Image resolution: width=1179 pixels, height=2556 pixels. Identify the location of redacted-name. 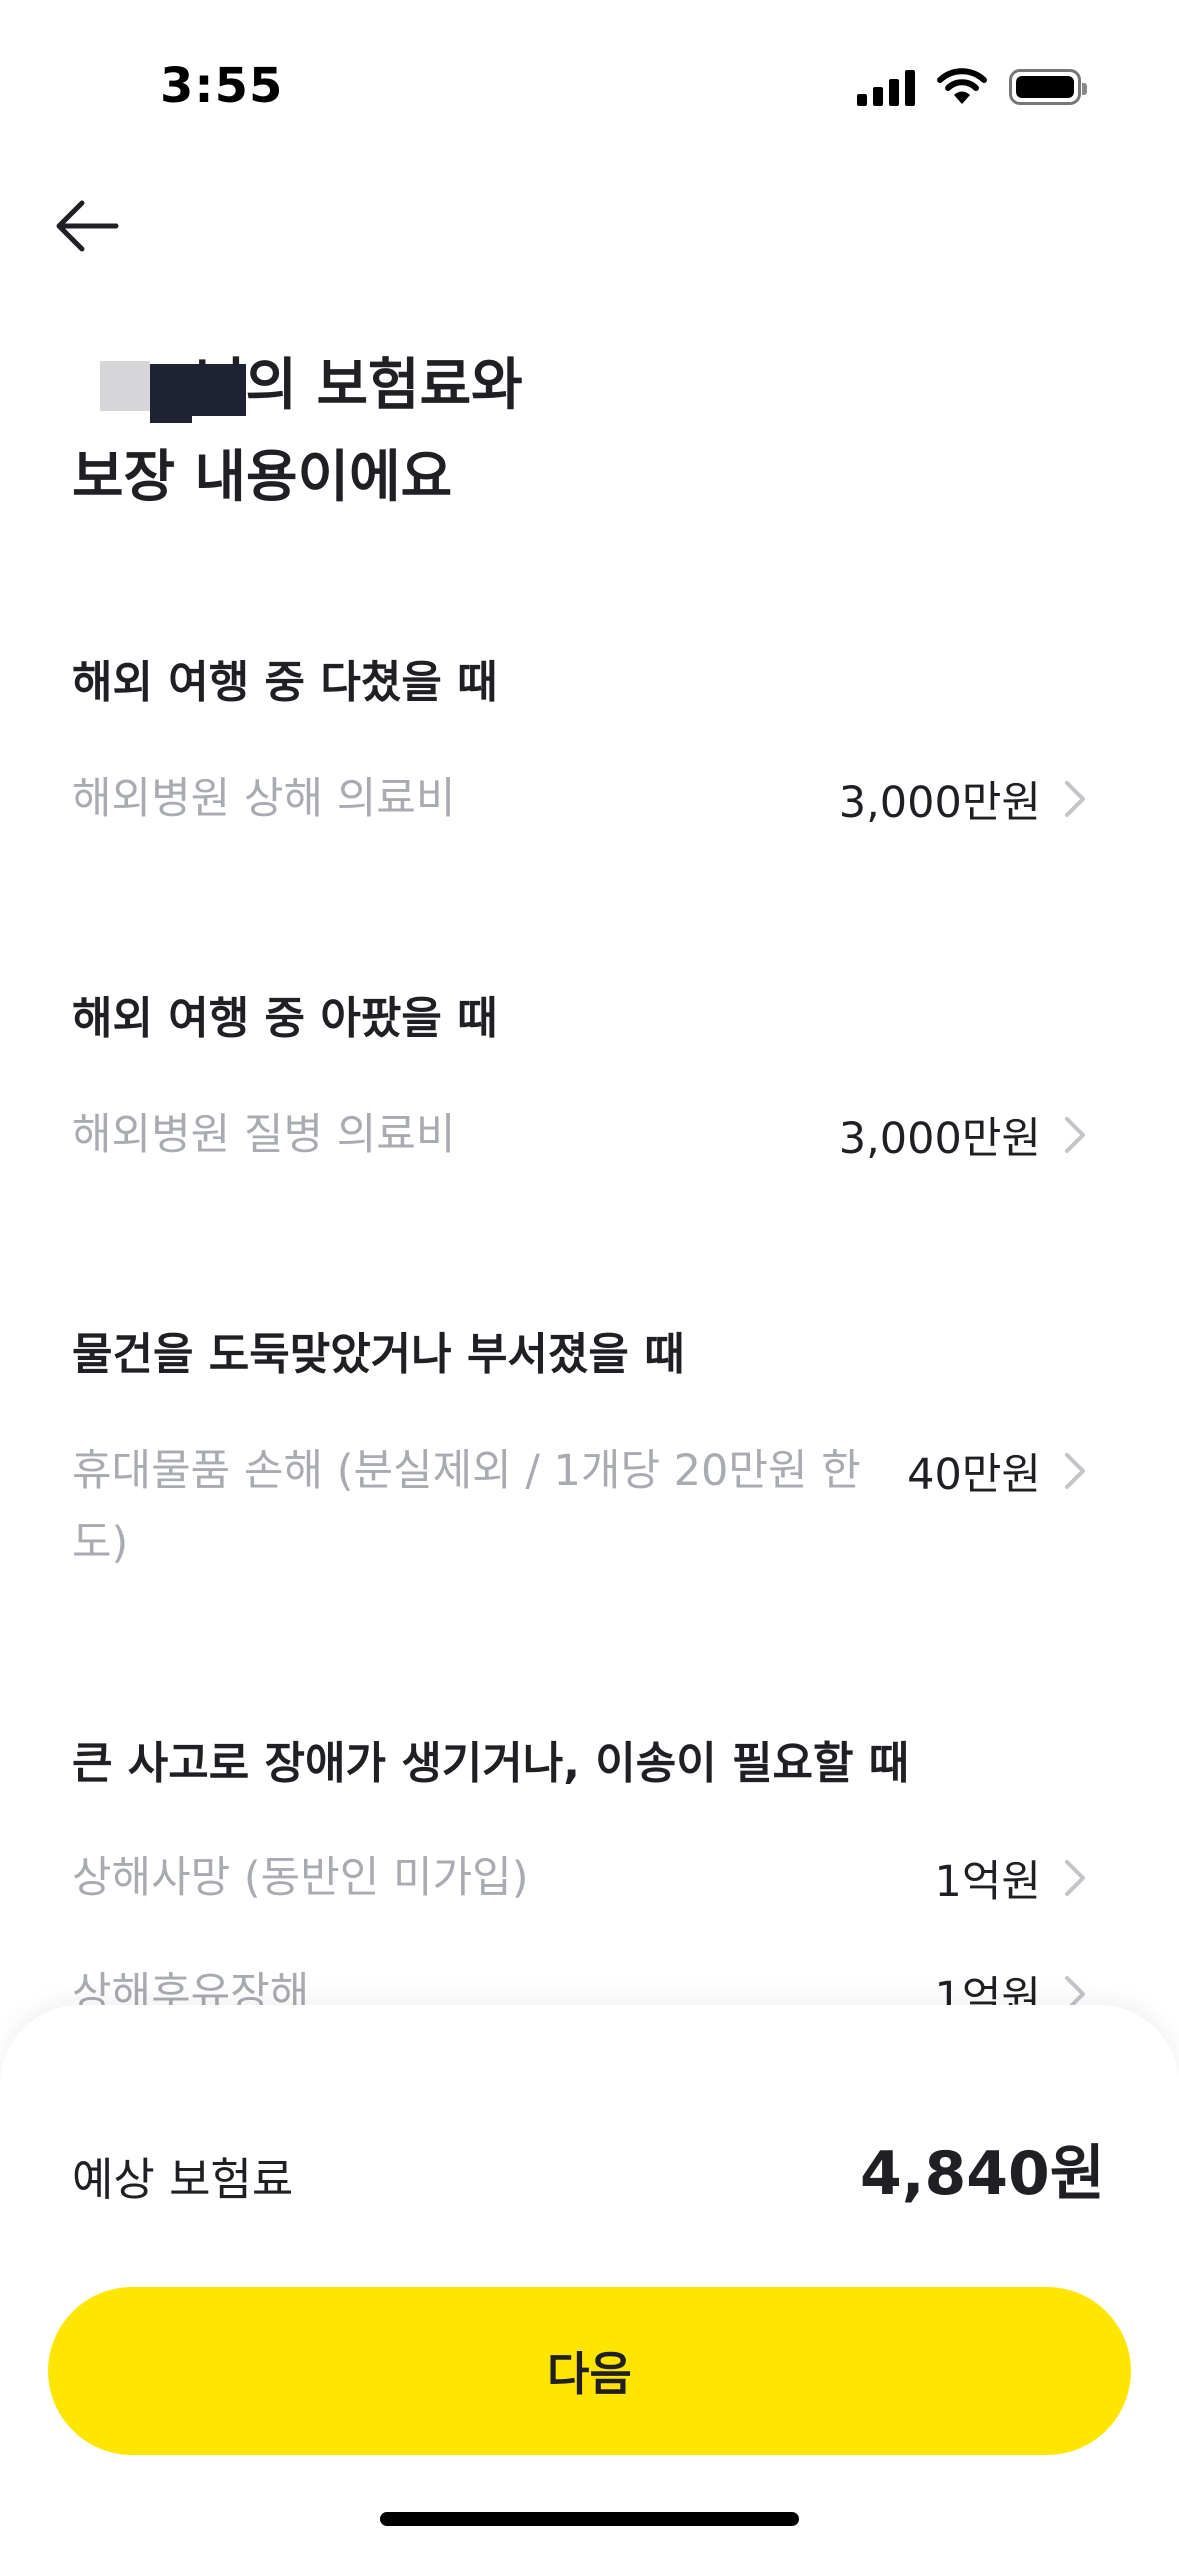
(159, 387).